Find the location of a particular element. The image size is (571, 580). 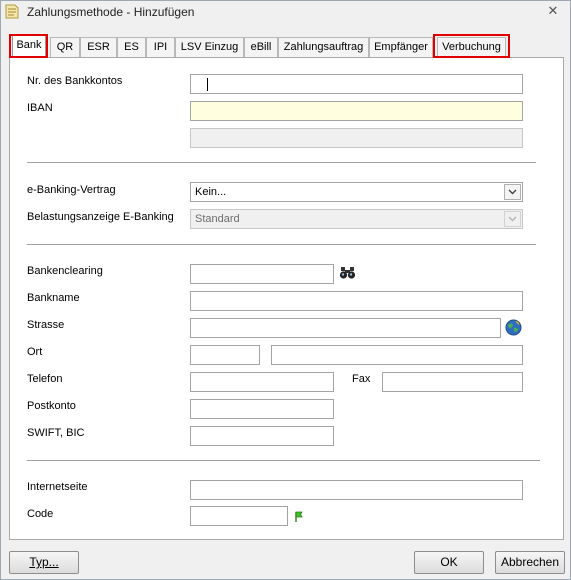

bank-name-input is located at coordinates (356, 301).